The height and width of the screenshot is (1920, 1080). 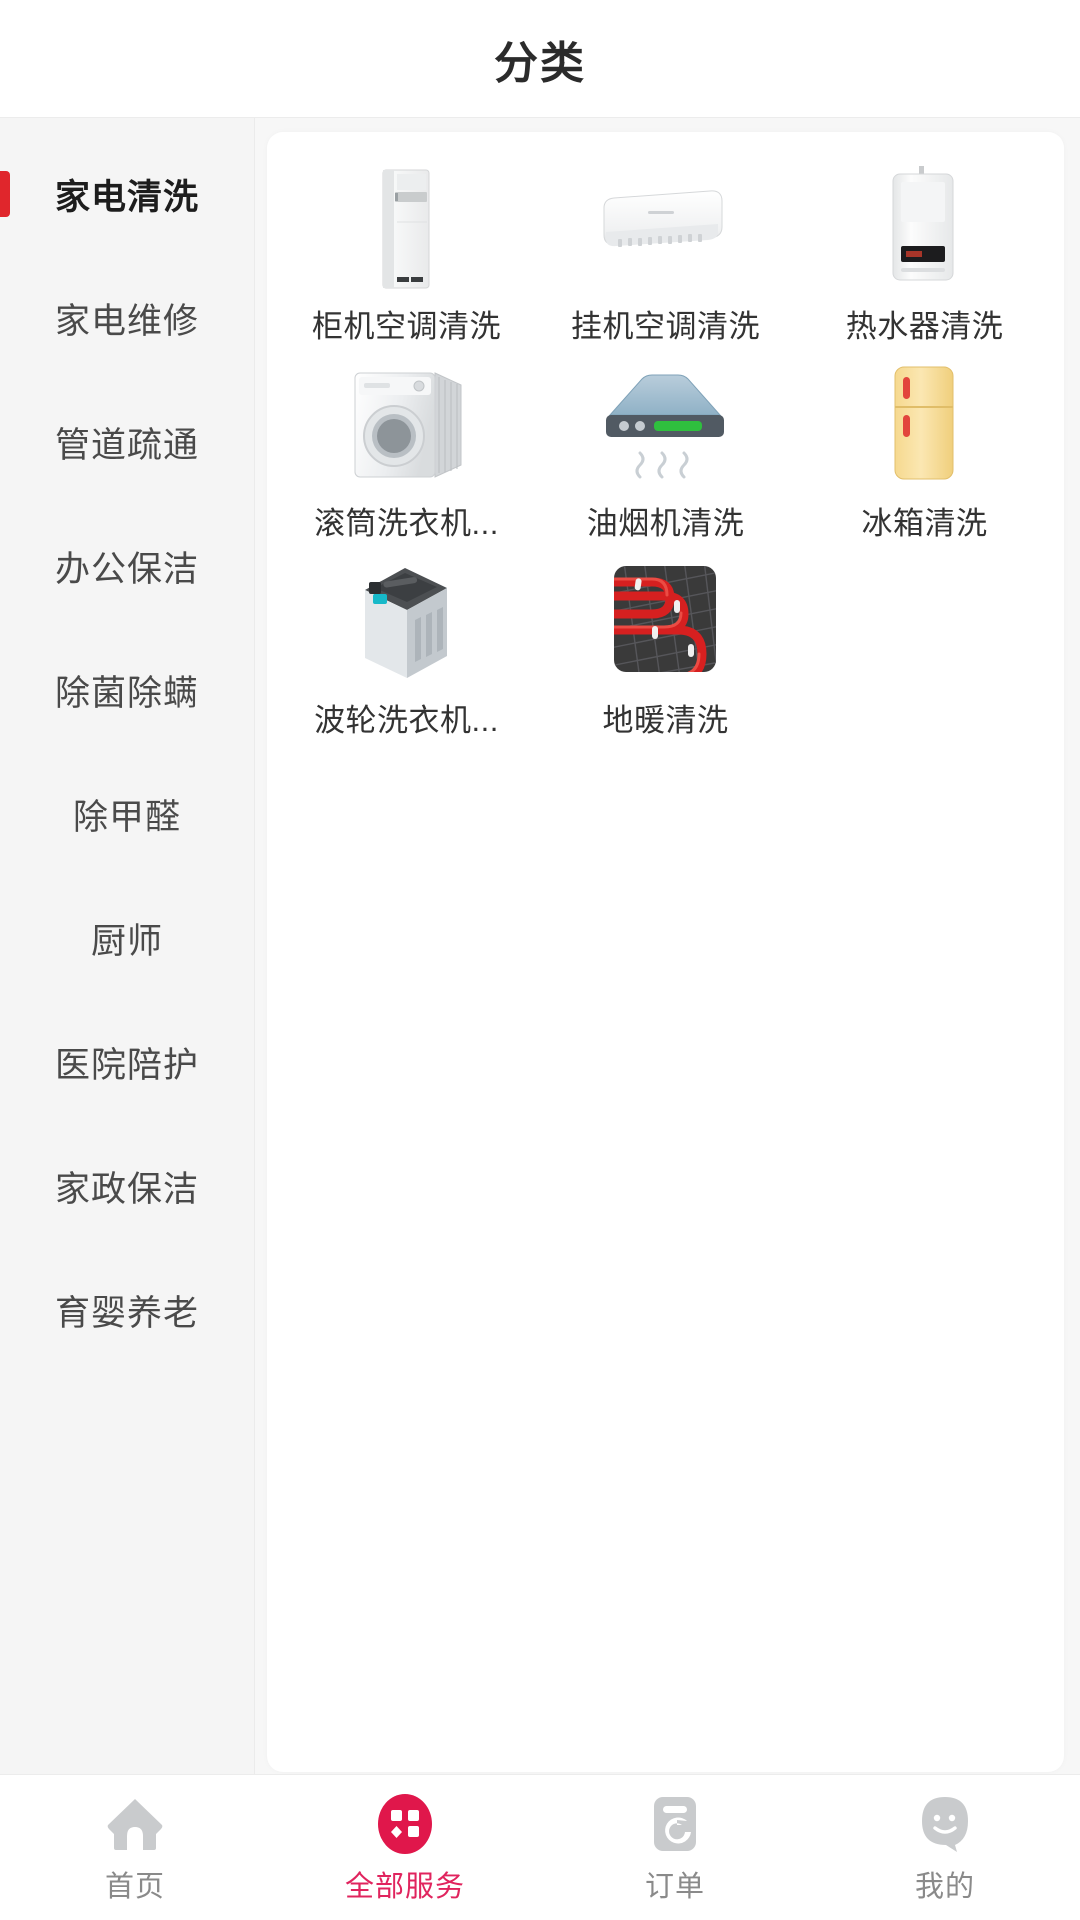 I want to click on service-item-4: 油烟机清洗, so click(x=665, y=449).